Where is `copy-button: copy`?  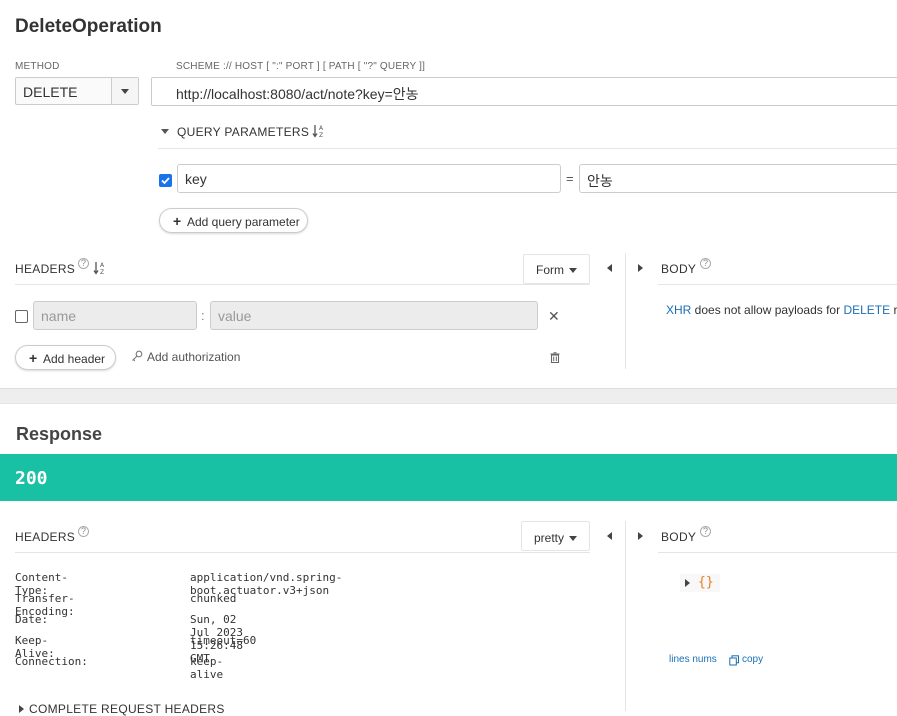
copy-button: copy is located at coordinates (752, 659).